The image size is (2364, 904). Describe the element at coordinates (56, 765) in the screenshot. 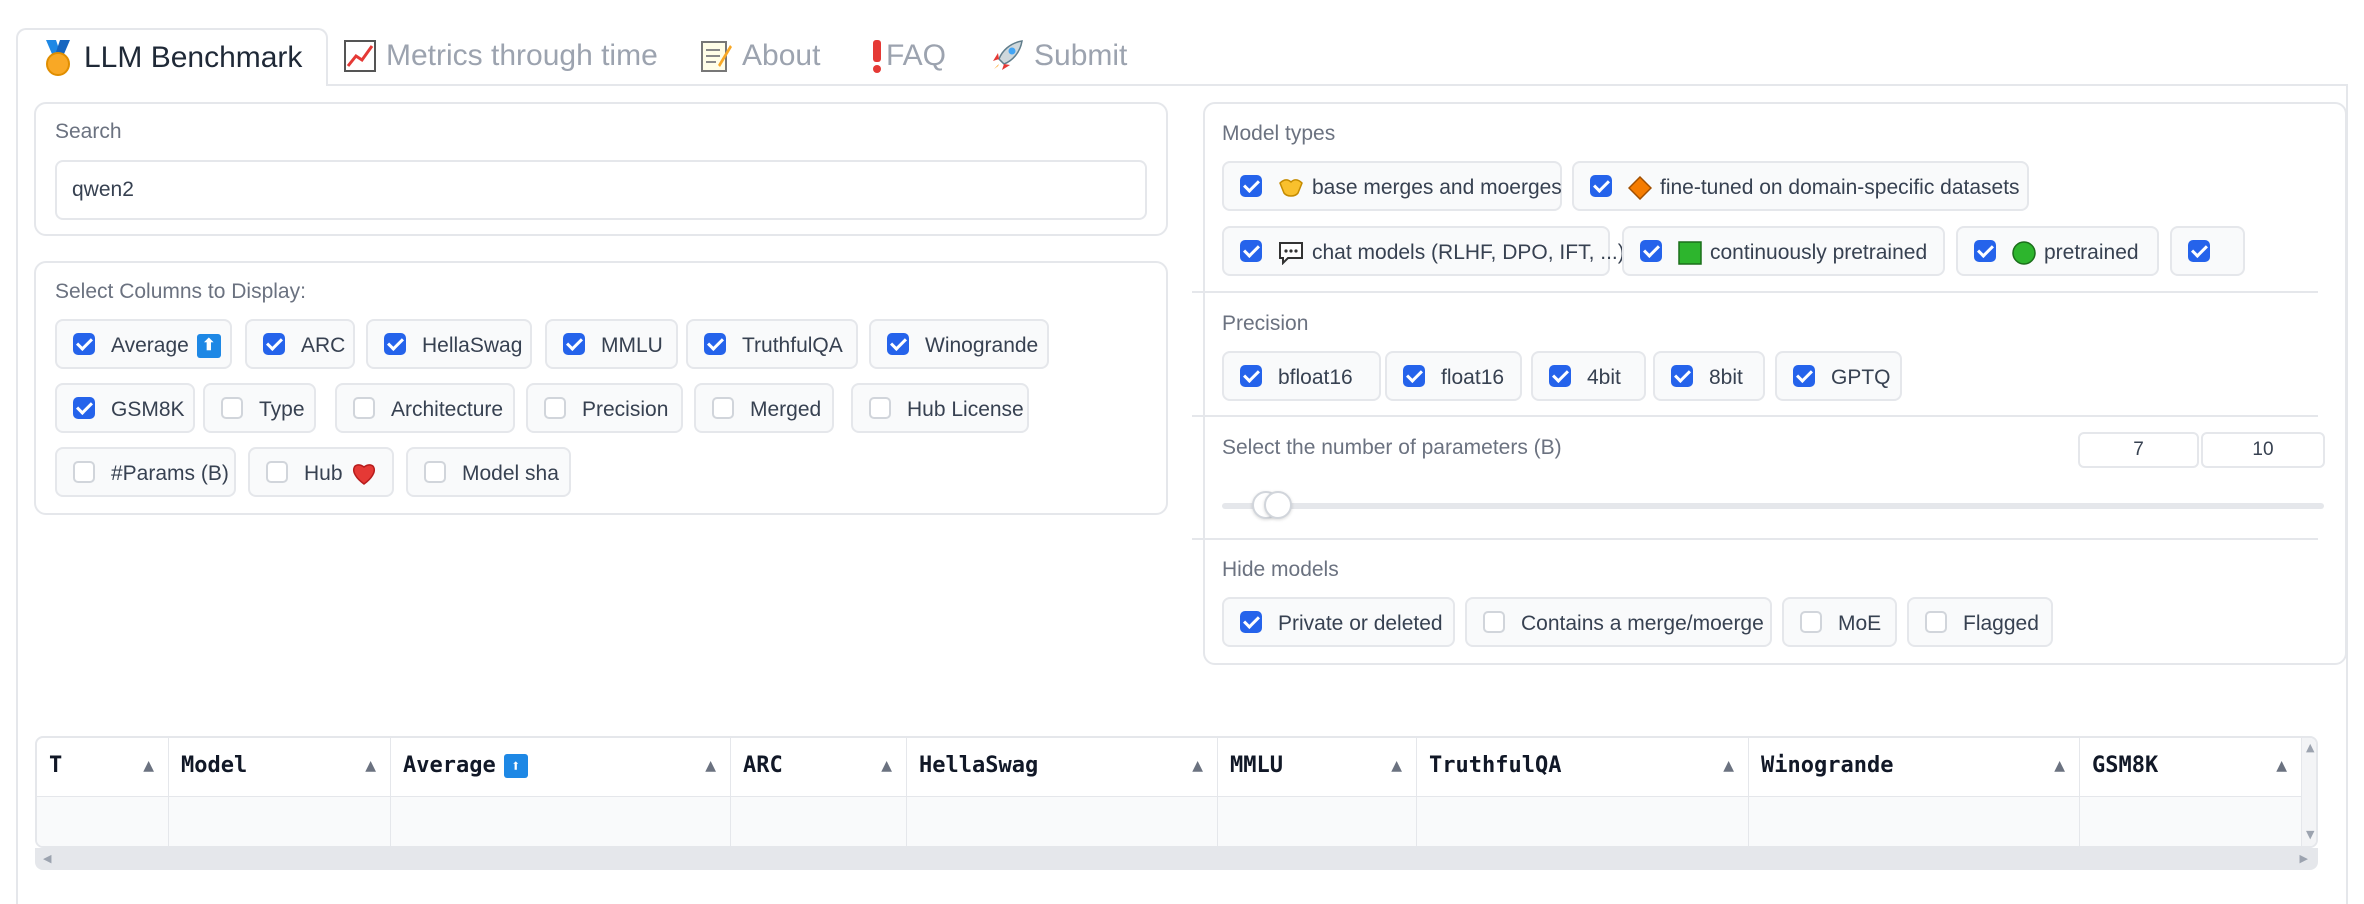

I see `header-label: T` at that location.